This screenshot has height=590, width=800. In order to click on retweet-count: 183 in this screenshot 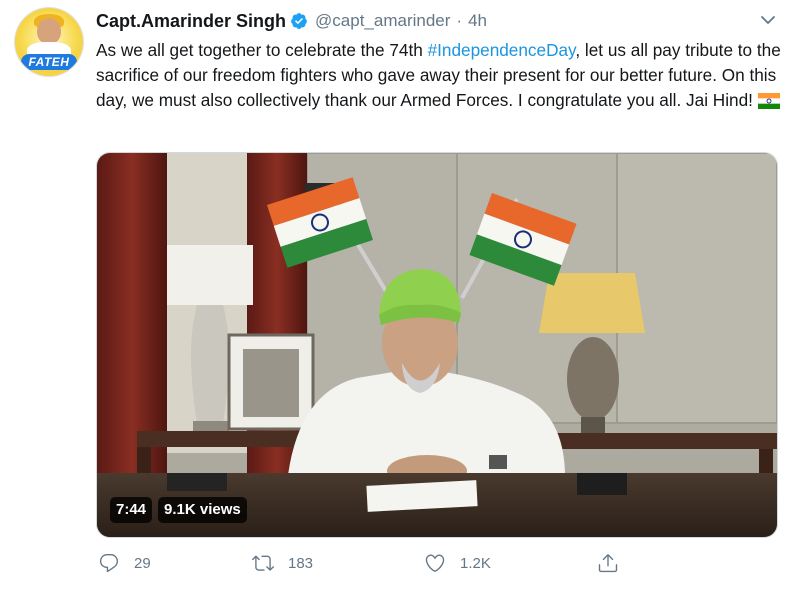, I will do `click(301, 563)`.